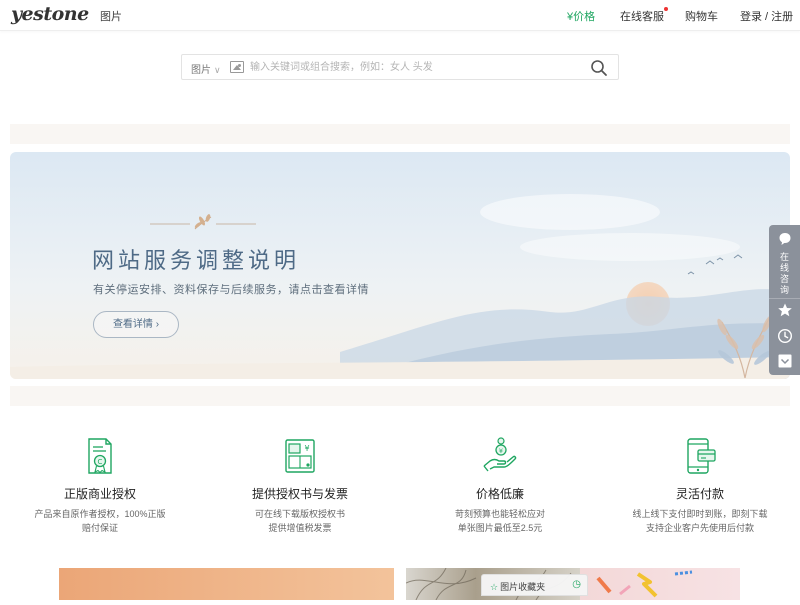  What do you see at coordinates (700, 485) in the screenshot?
I see `feature-flexible-payment: 灵活付款 线上线下支付即时到账，即刻下载 支持企业客户先使用后付款` at bounding box center [700, 485].